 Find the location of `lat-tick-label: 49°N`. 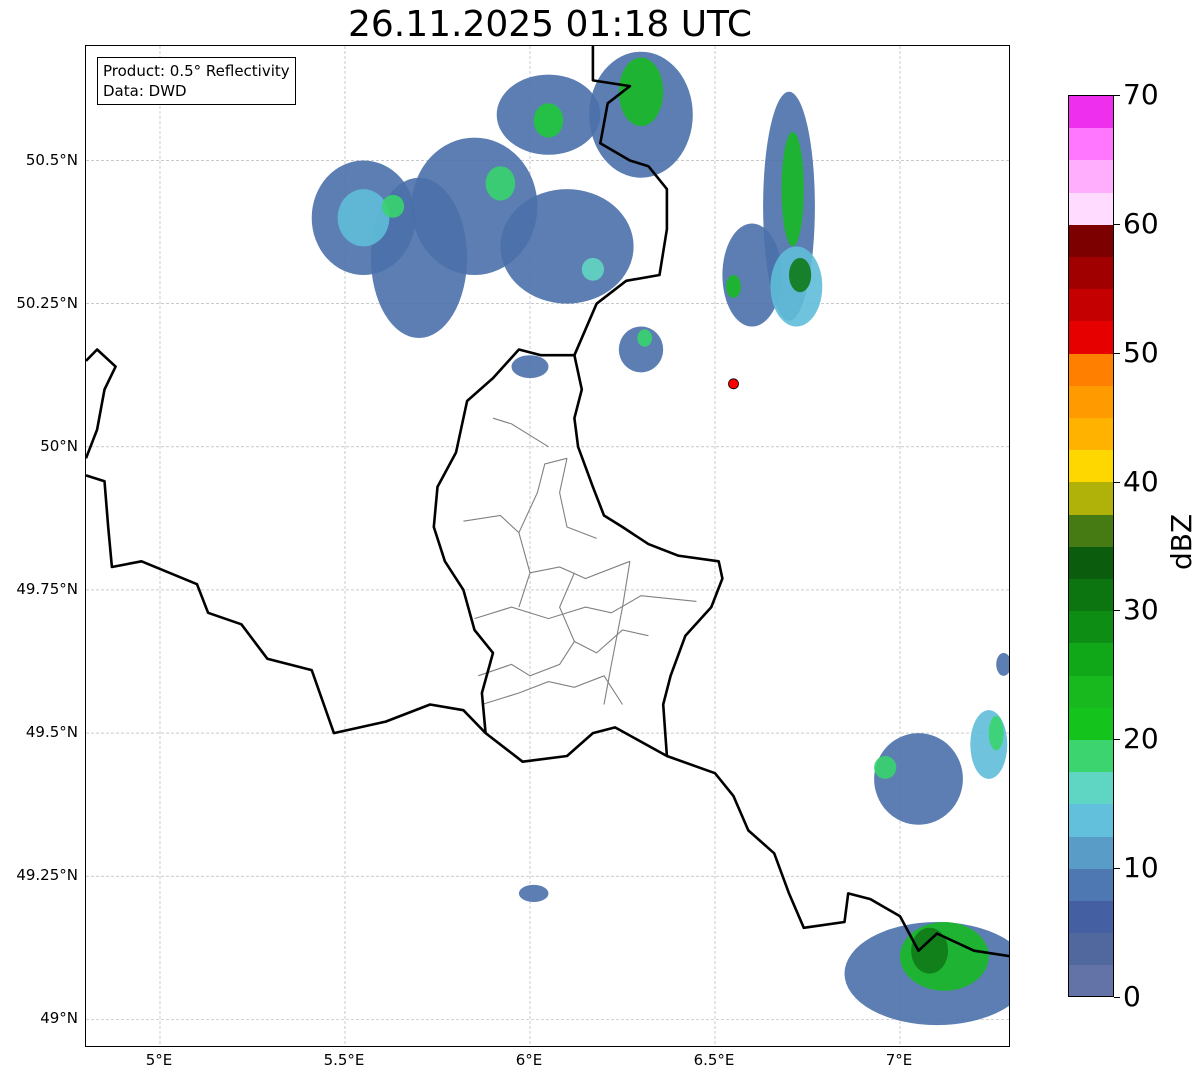

lat-tick-label: 49°N is located at coordinates (59, 1018).